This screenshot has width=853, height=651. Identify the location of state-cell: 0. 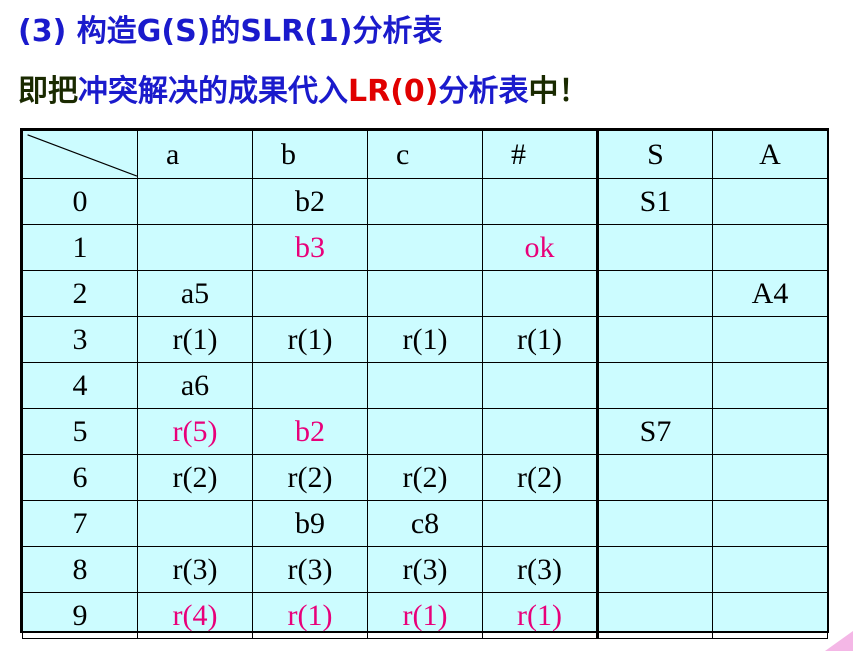
(80, 201).